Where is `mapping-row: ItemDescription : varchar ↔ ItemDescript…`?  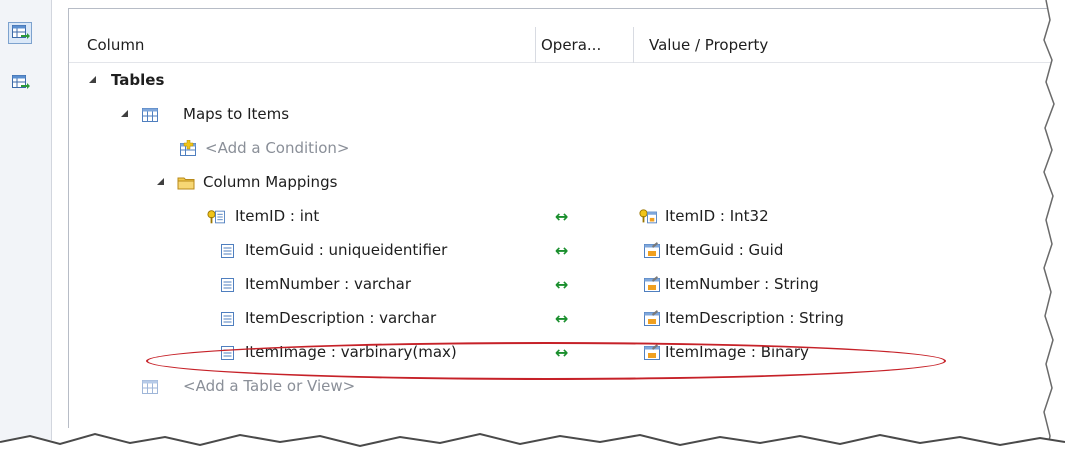
mapping-row: ItemDescription : varchar ↔ ItemDescript… is located at coordinates (564, 318).